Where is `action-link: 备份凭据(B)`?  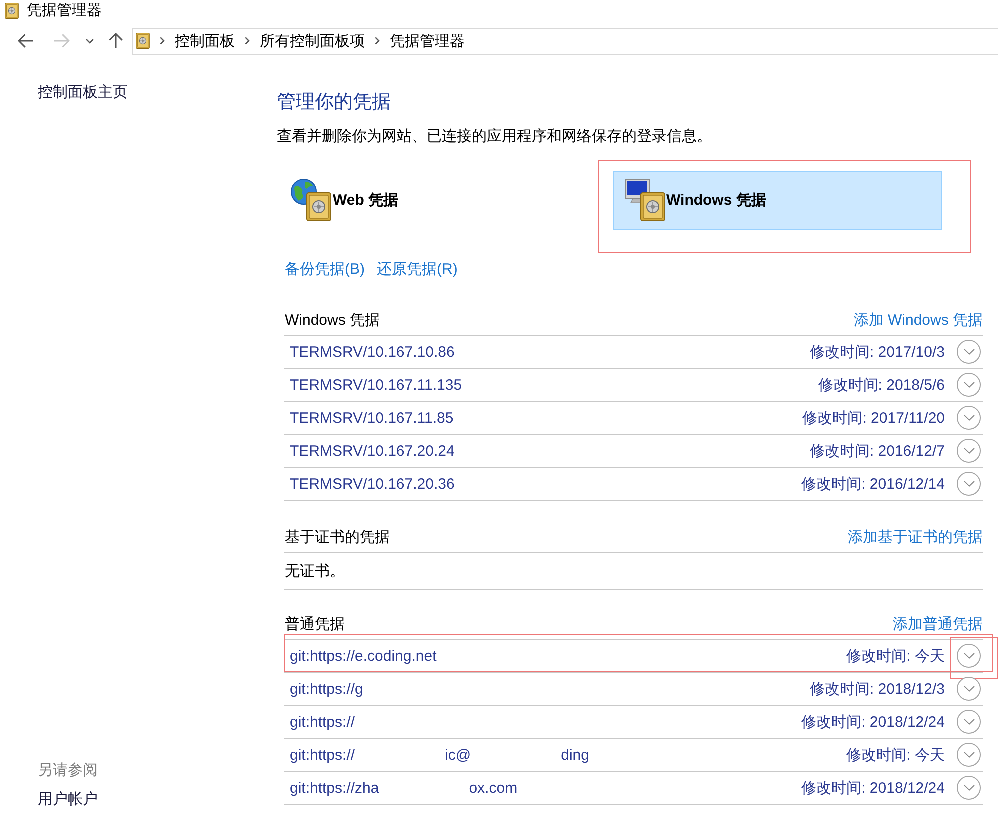
action-link: 备份凭据(B) is located at coordinates (325, 270).